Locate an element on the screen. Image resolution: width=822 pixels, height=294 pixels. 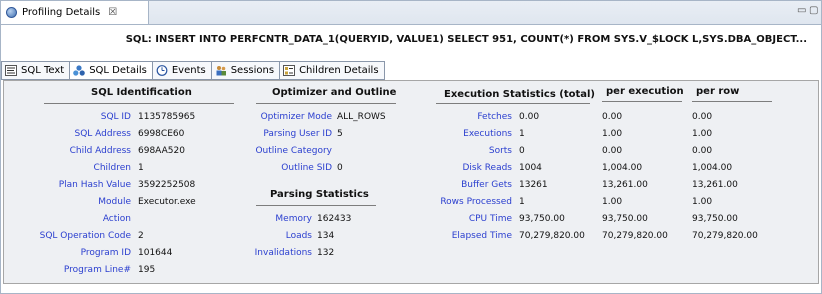
sorts-total: 0 is located at coordinates (522, 151).